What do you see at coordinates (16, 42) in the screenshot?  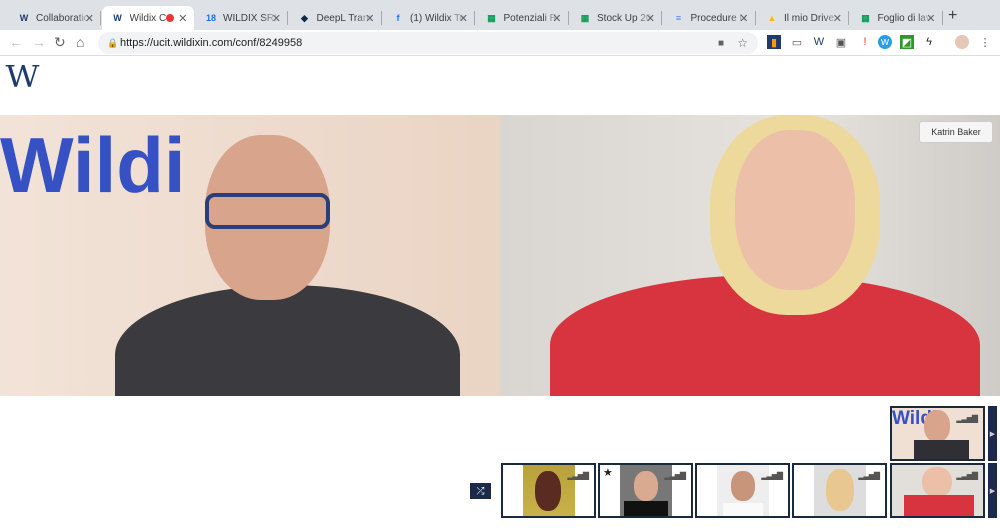 I see `back-icon: ←` at bounding box center [16, 42].